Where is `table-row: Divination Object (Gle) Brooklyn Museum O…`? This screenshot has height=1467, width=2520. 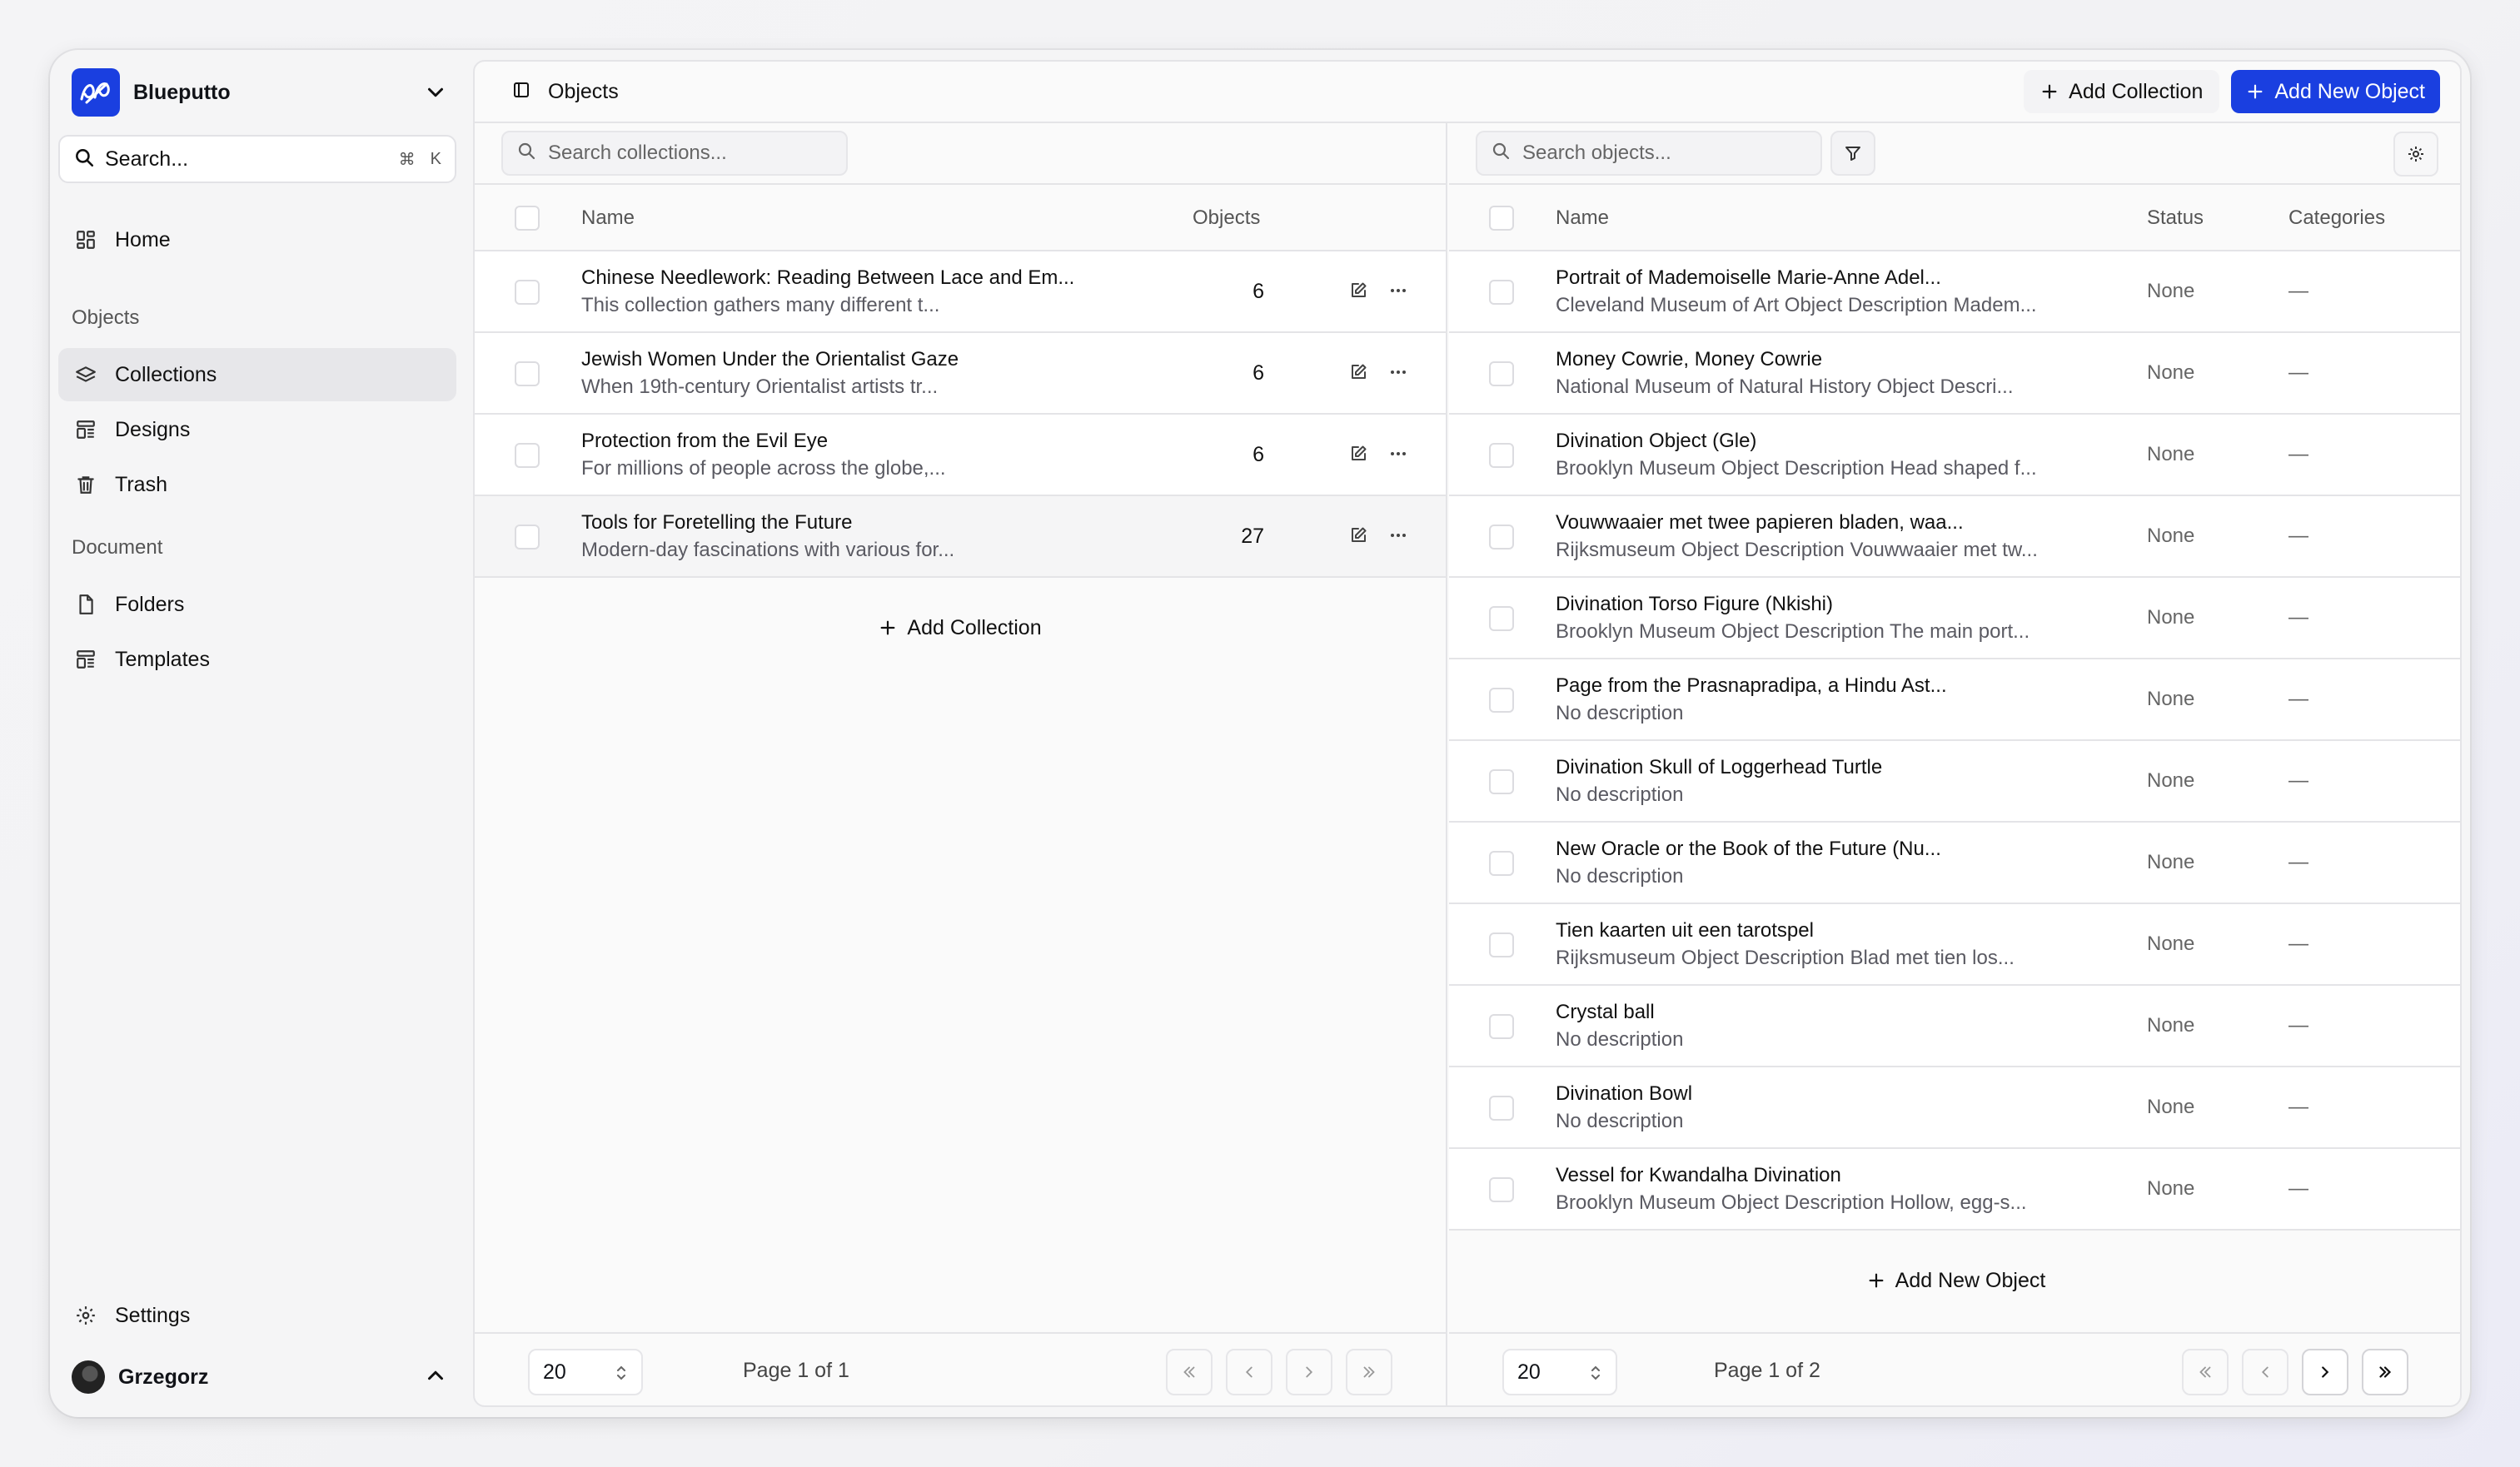
table-row: Divination Object (Gle) Brooklyn Museum O… is located at coordinates (1954, 455).